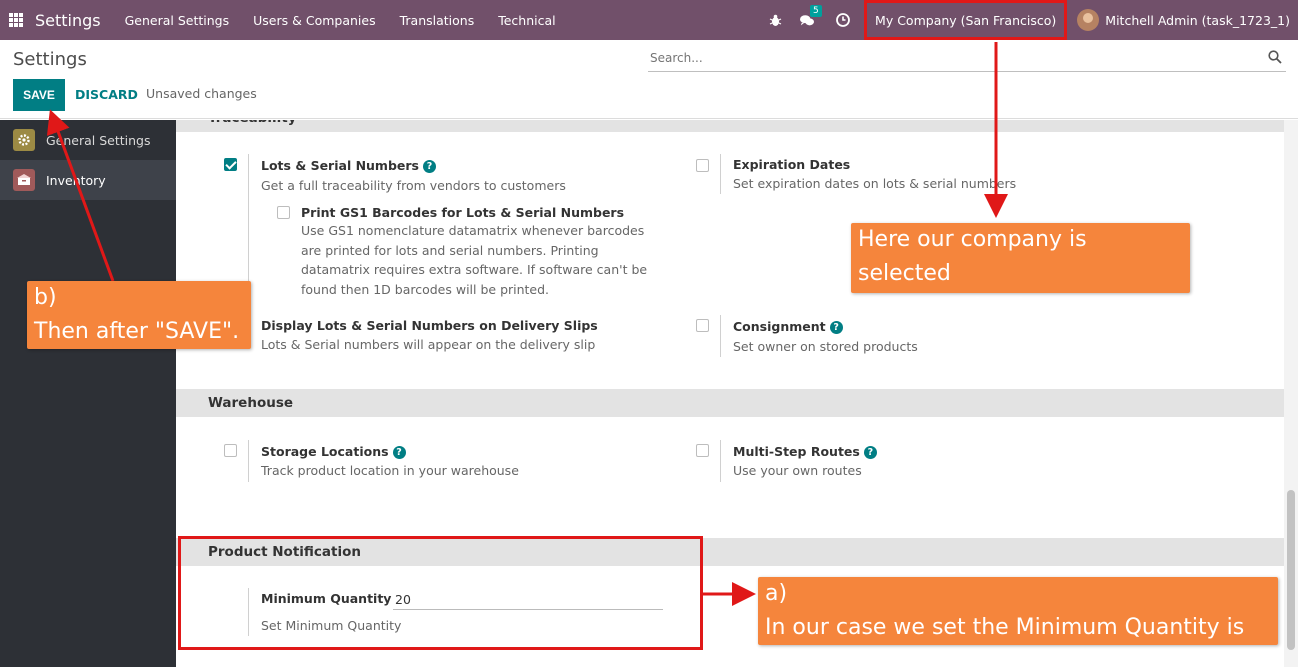 This screenshot has height=667, width=1298. I want to click on annotation-text: Here our company is selected, so click(972, 256).